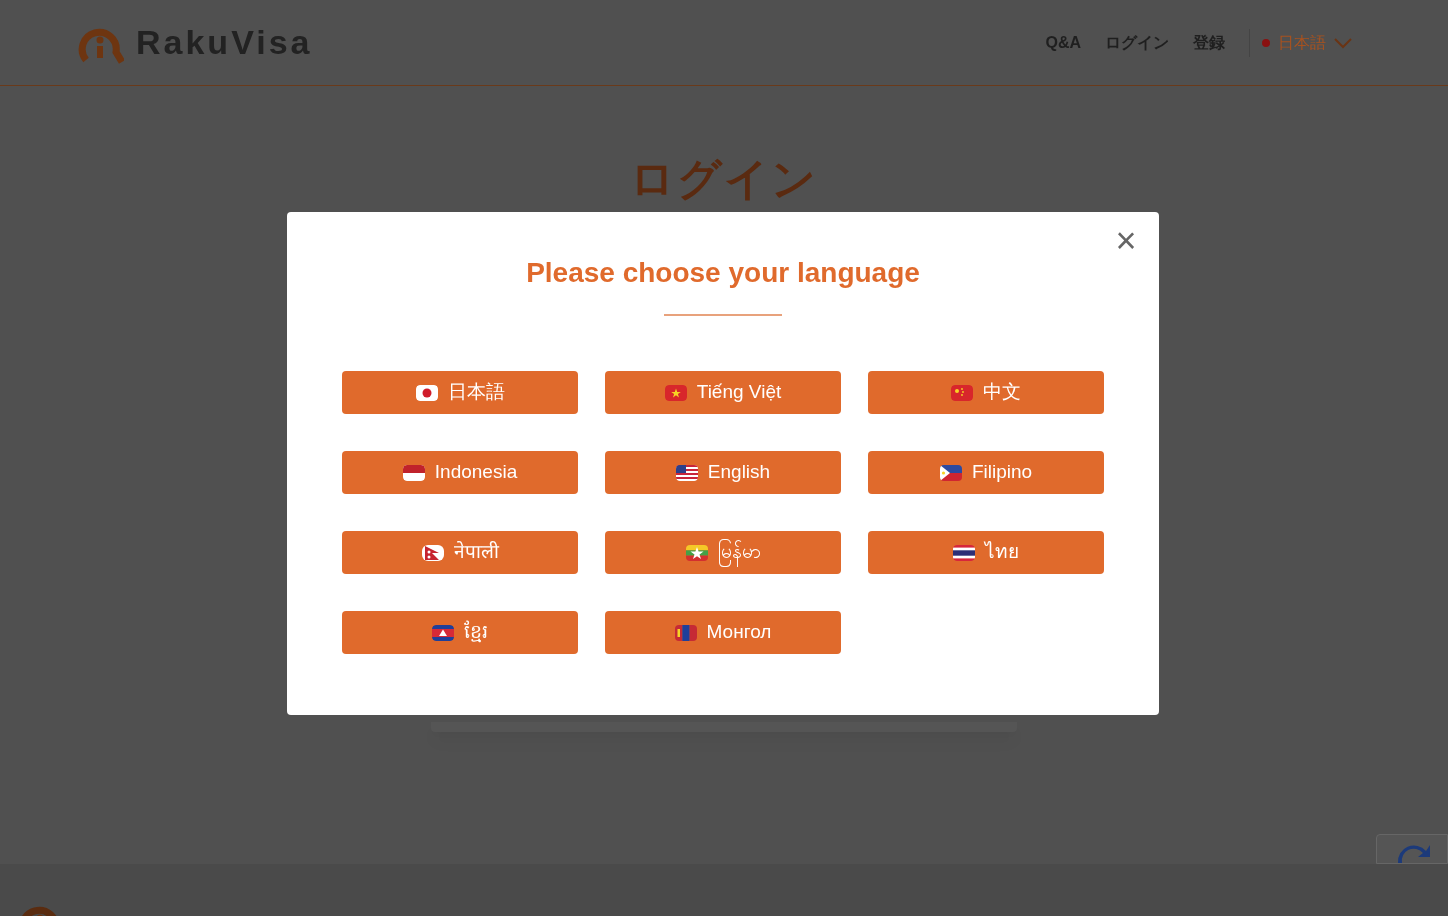 This screenshot has height=916, width=1448. Describe the element at coordinates (723, 552) in the screenshot. I see `language-button: မြန်မာ` at that location.